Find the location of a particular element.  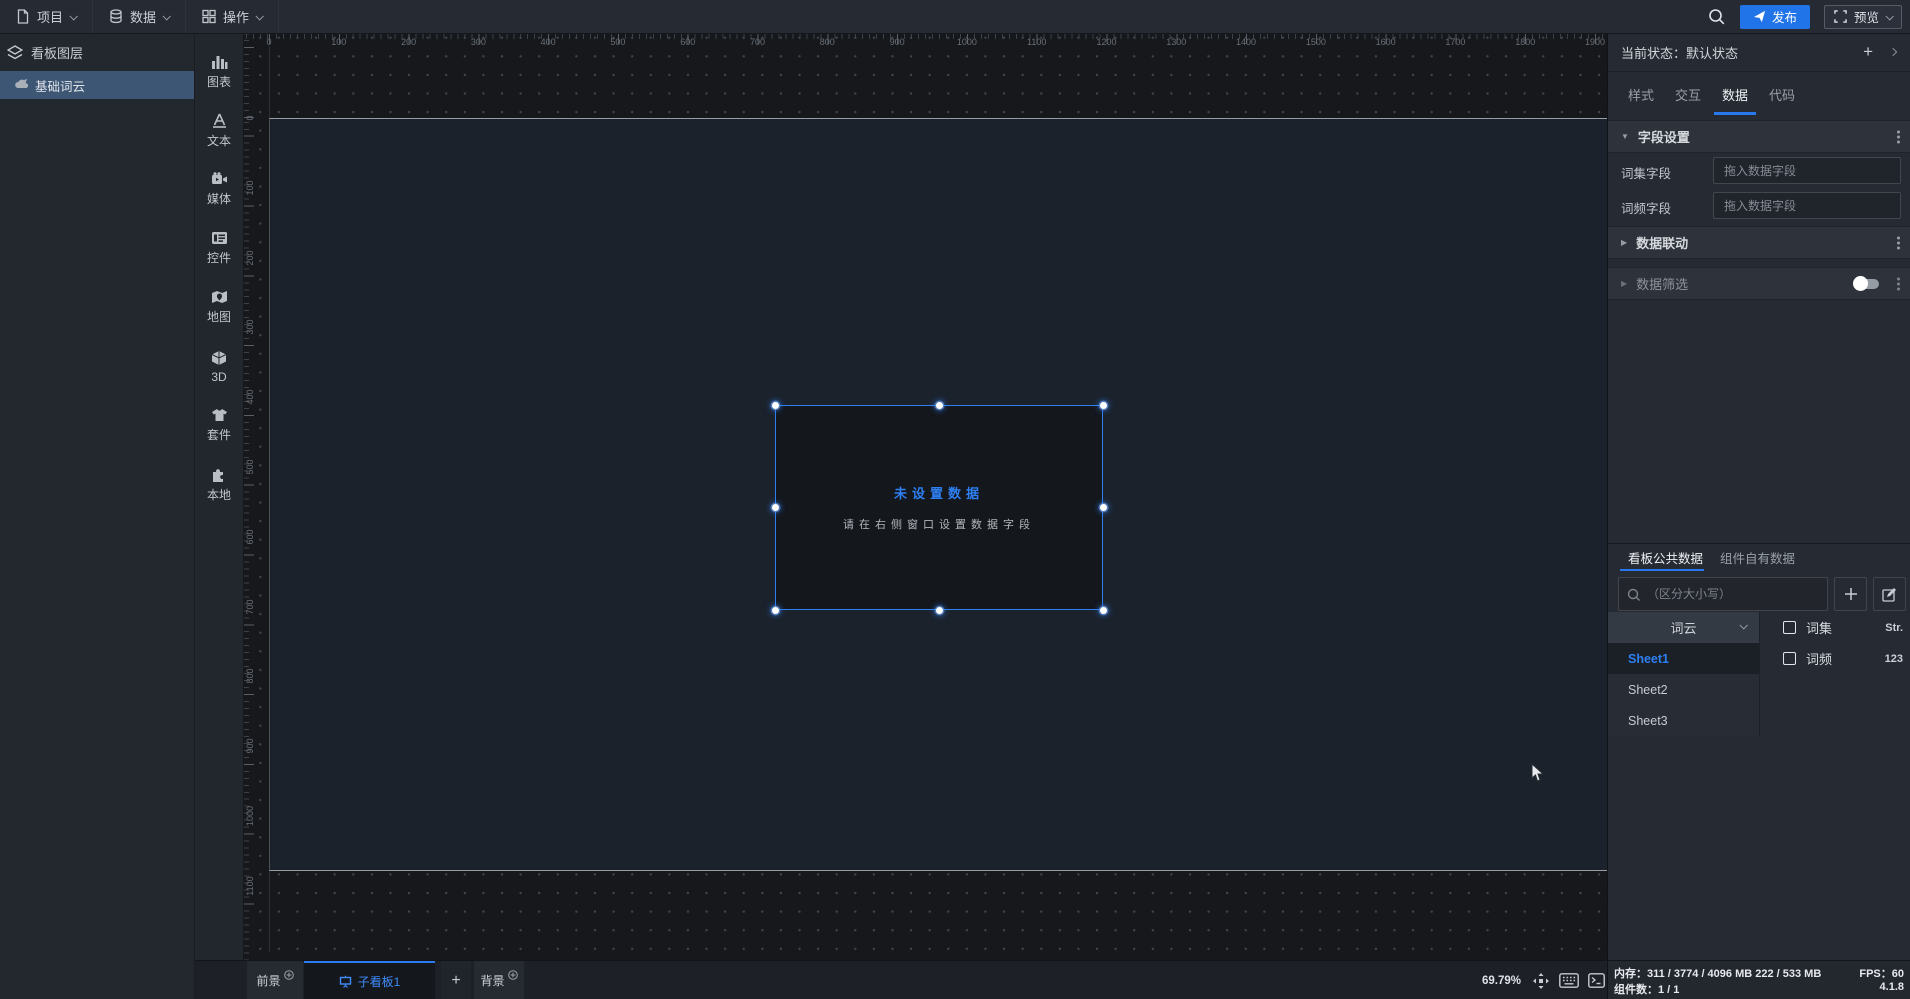

menu-operate-label: 操作 is located at coordinates (236, 17).